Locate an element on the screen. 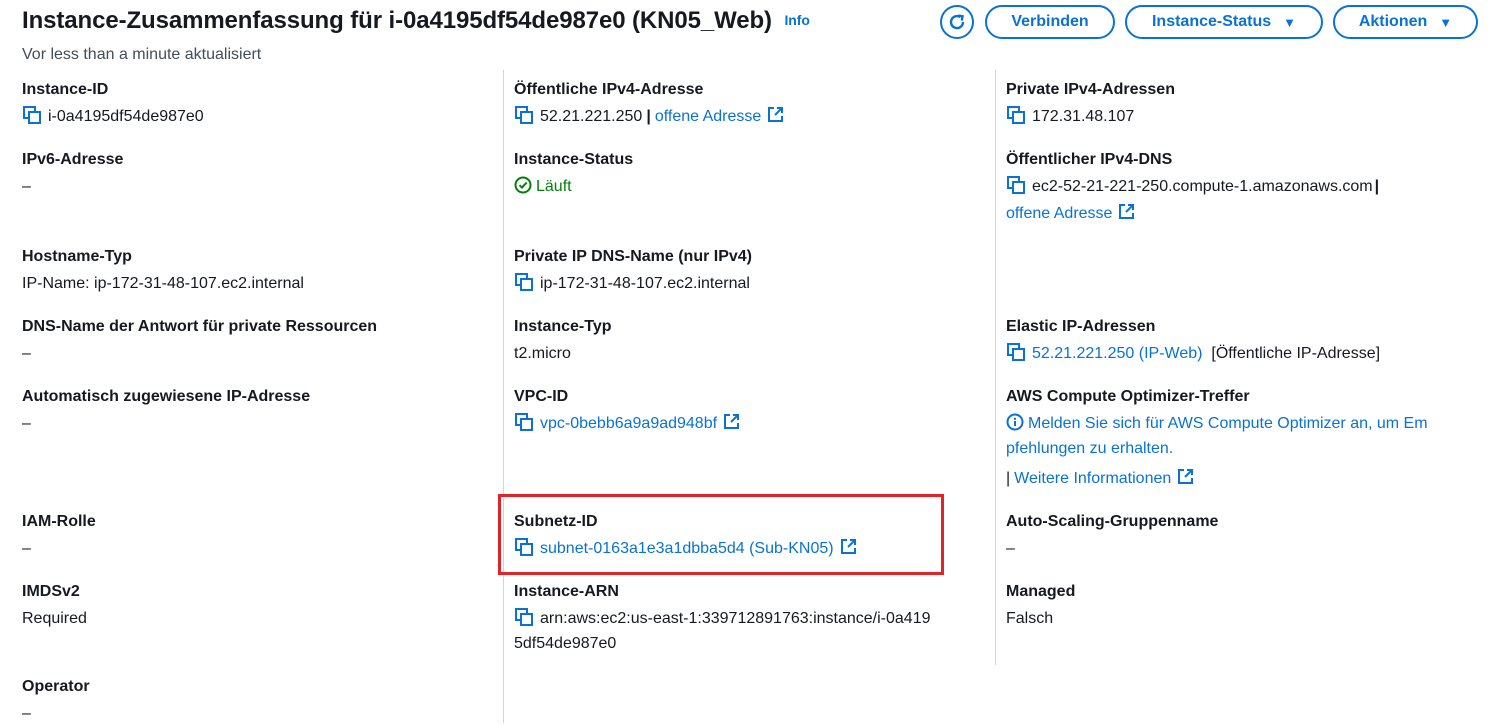 The width and height of the screenshot is (1497, 726). public-dns-open-link: offene Adresse is located at coordinates (1059, 213).